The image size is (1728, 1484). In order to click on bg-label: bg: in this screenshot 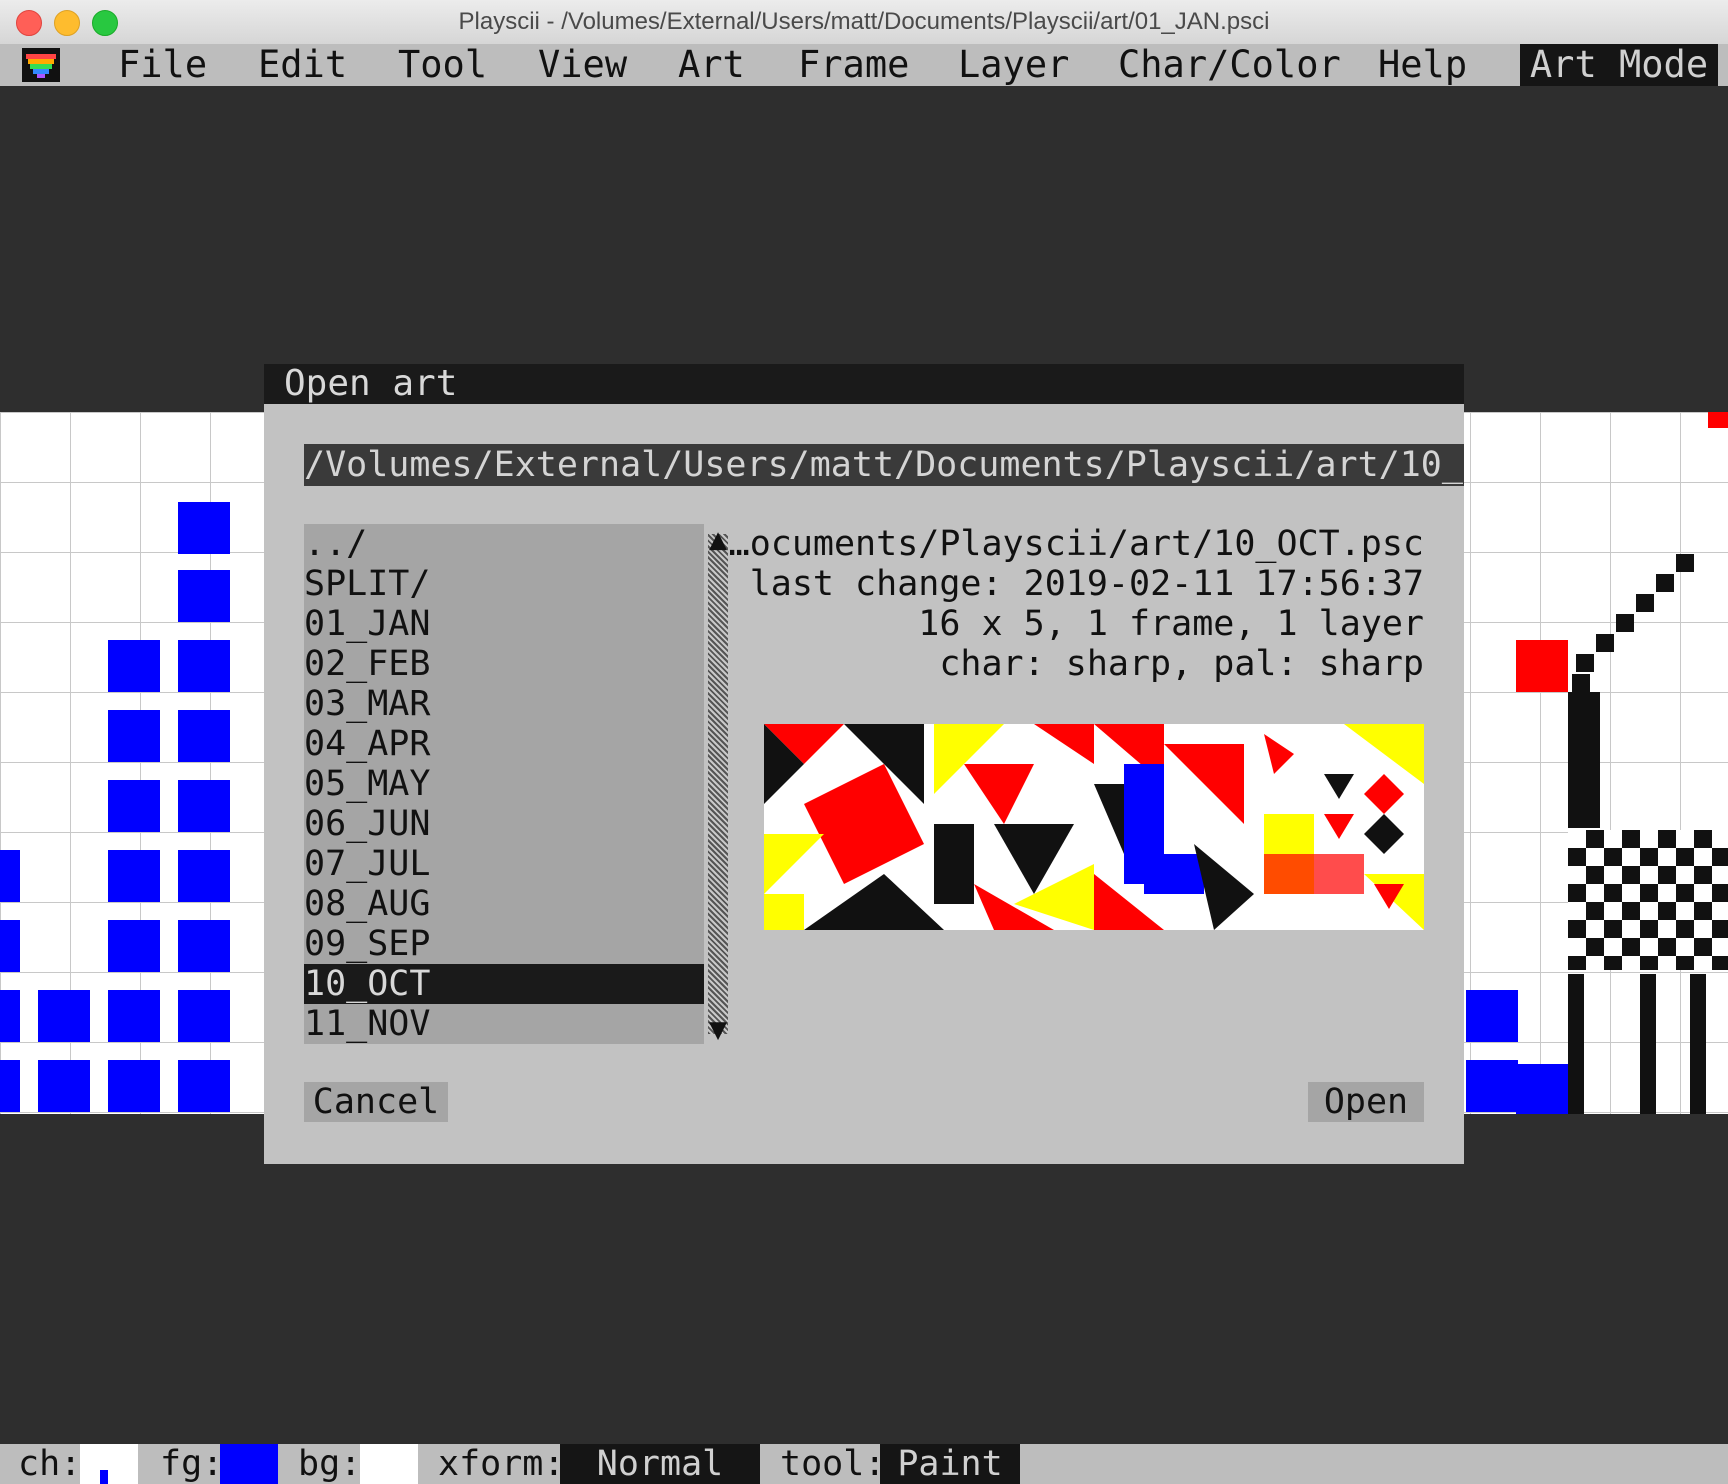, I will do `click(330, 1464)`.